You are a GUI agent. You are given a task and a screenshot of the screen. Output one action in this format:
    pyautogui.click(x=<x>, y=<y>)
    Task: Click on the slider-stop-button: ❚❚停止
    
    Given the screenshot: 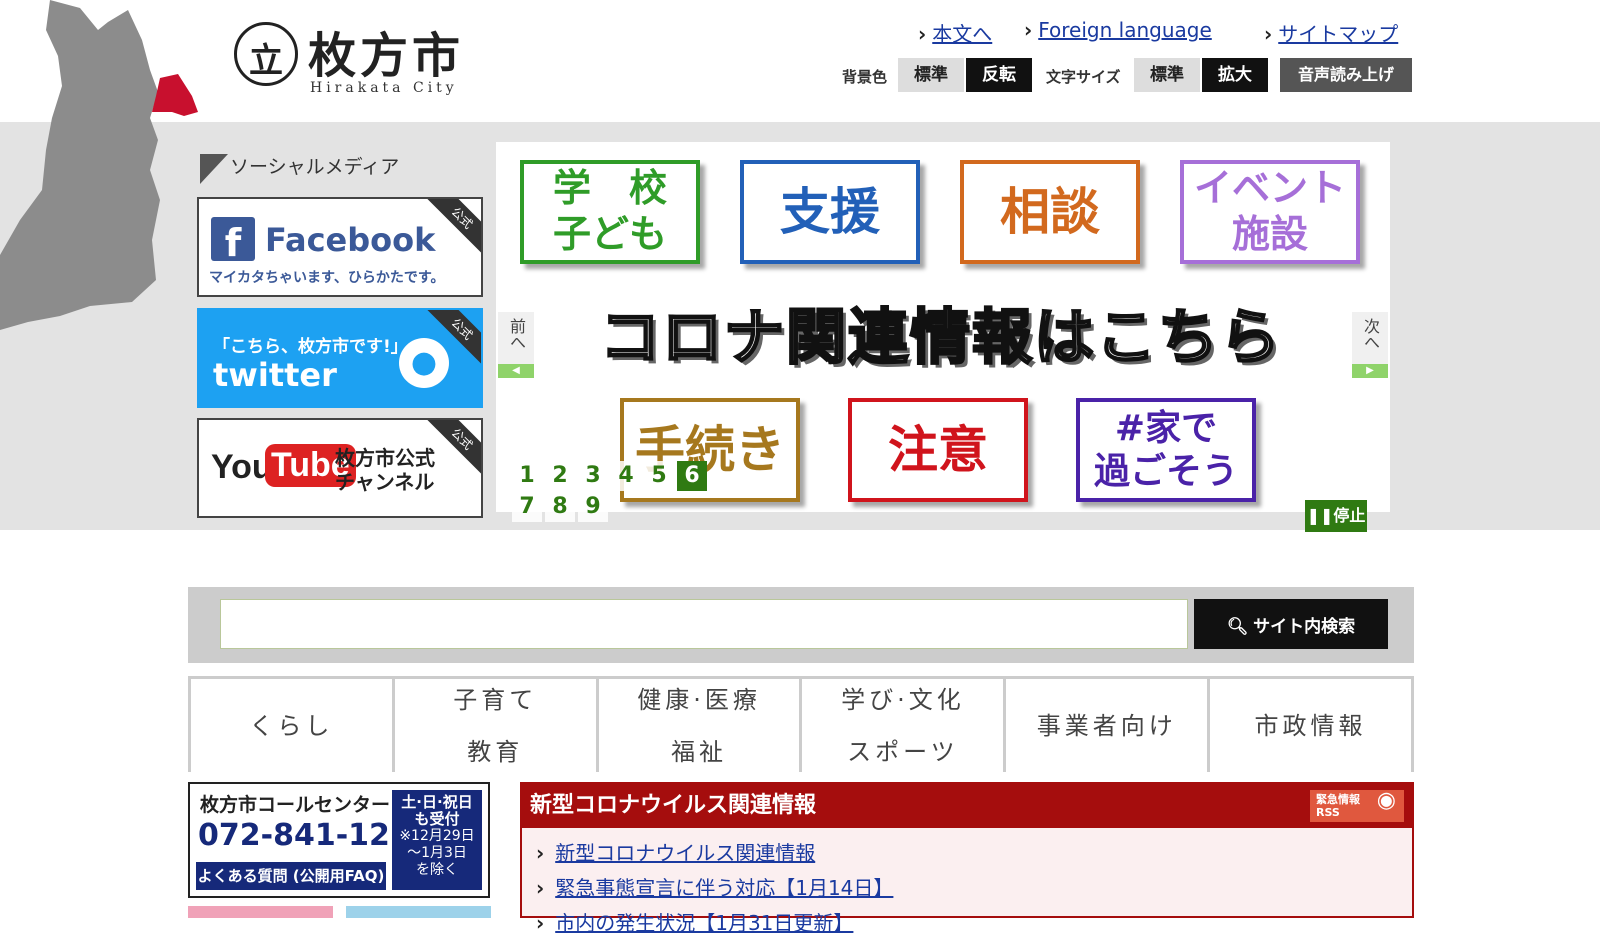 What is the action you would take?
    pyautogui.click(x=1336, y=516)
    